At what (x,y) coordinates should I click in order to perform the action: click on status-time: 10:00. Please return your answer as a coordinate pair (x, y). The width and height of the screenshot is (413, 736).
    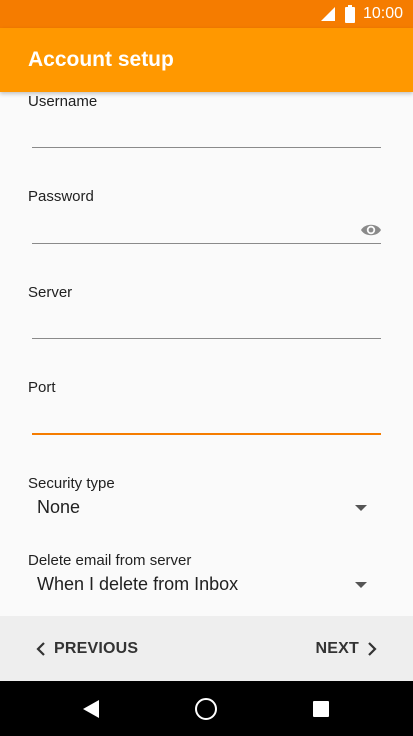
    Looking at the image, I should click on (382, 13).